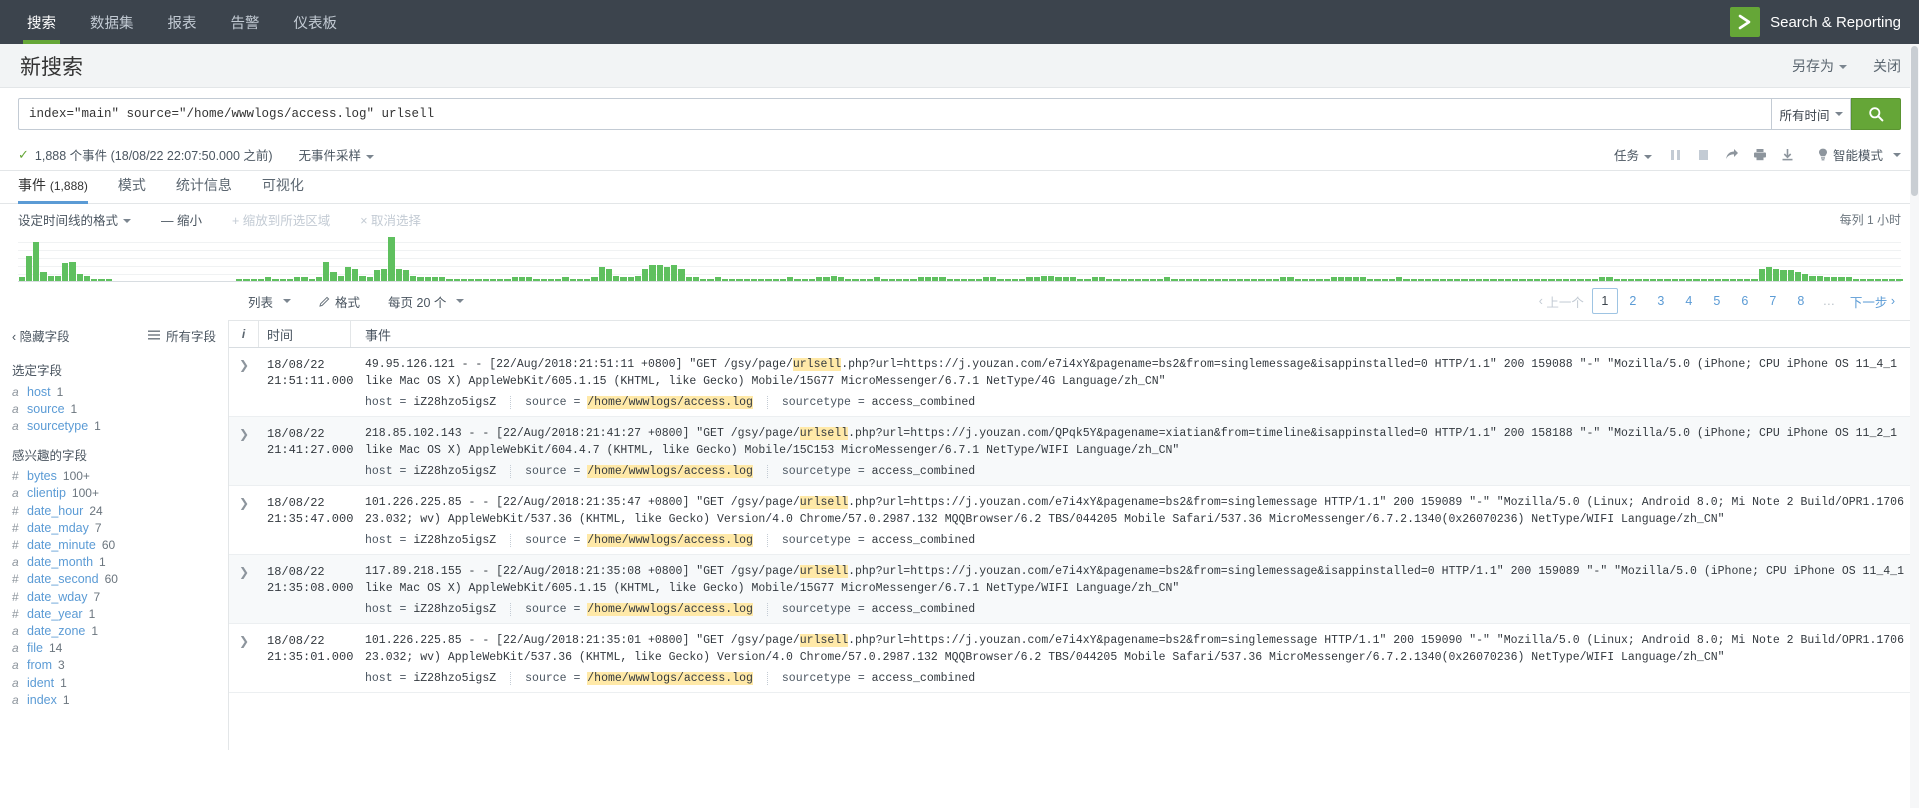  I want to click on pagination-page-1: 1, so click(1604, 301).